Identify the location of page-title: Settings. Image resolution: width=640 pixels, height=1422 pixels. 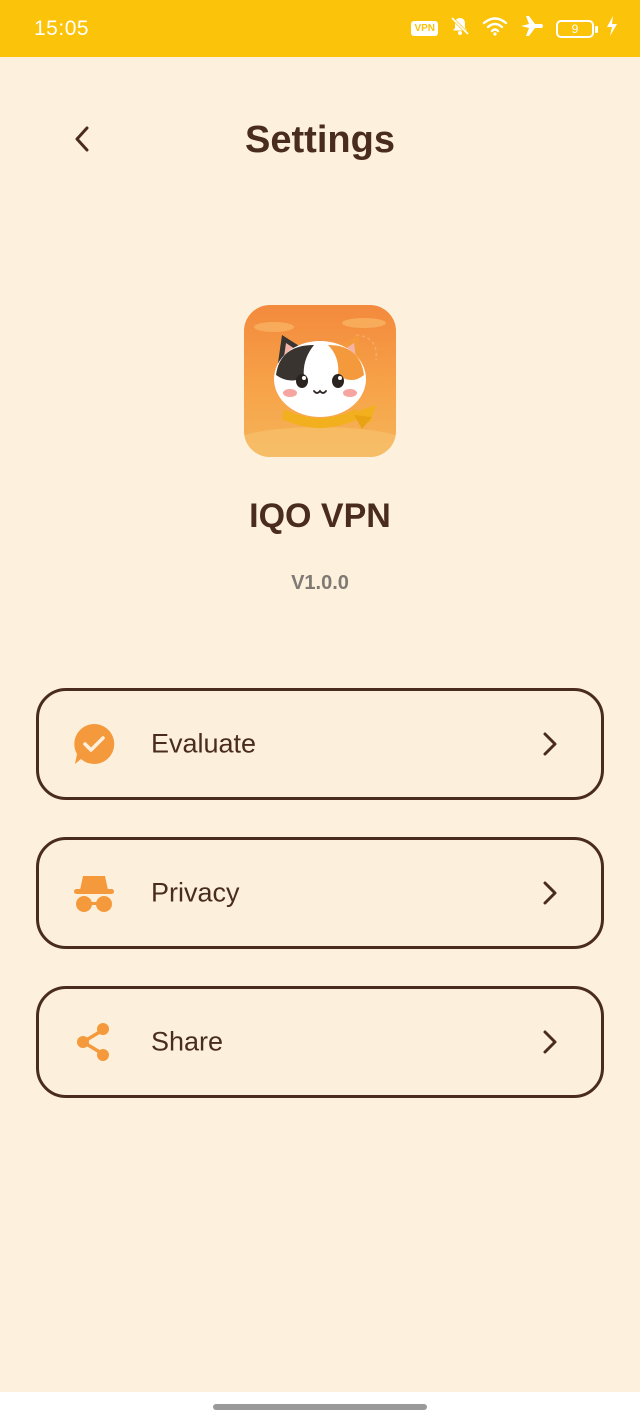
(320, 140).